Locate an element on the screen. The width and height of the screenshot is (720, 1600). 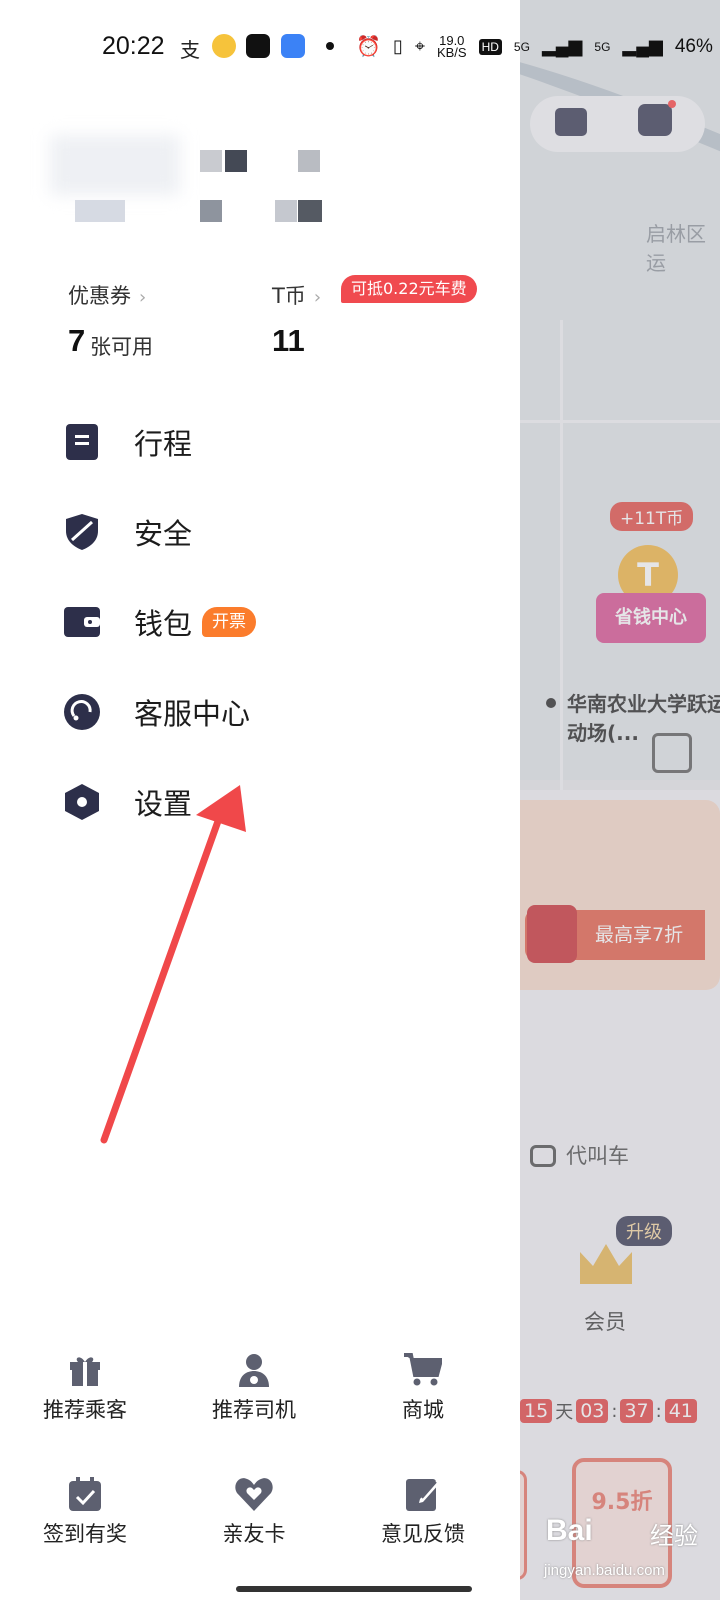
coupon-title: 优惠券 is located at coordinates (99, 296).